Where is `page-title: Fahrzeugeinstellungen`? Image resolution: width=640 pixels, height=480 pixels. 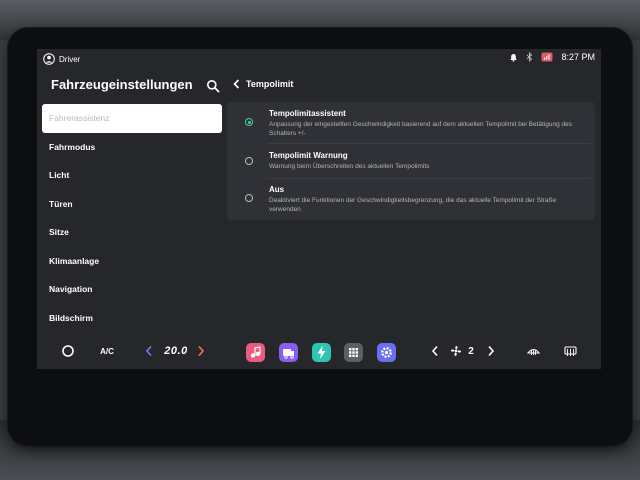 page-title: Fahrzeugeinstellungen is located at coordinates (122, 84).